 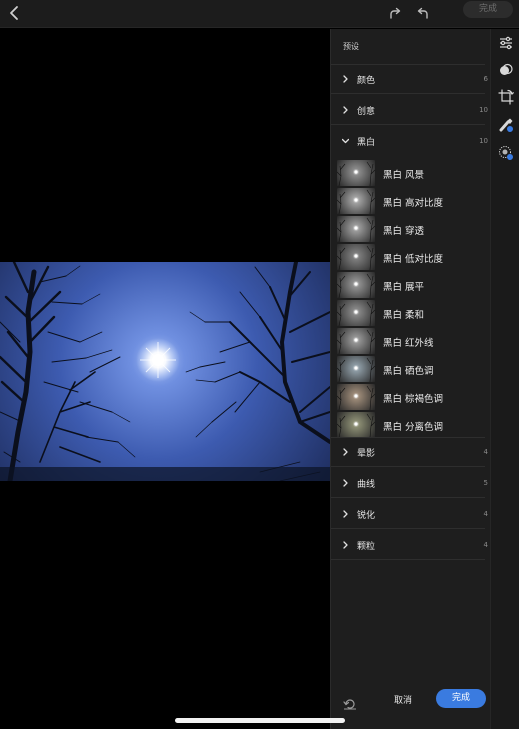 I want to click on crop-rotate-icon, so click(x=506, y=97).